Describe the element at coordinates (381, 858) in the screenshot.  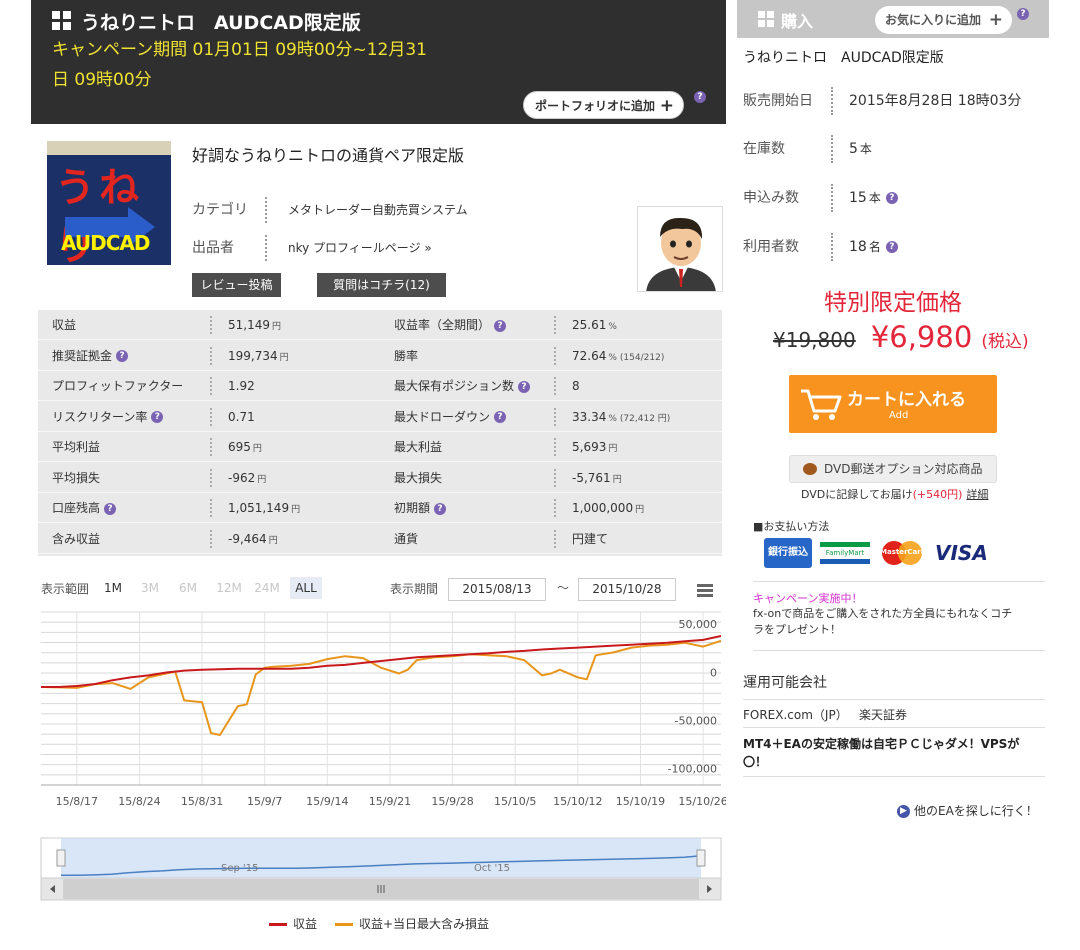
I see `navigator-selection` at that location.